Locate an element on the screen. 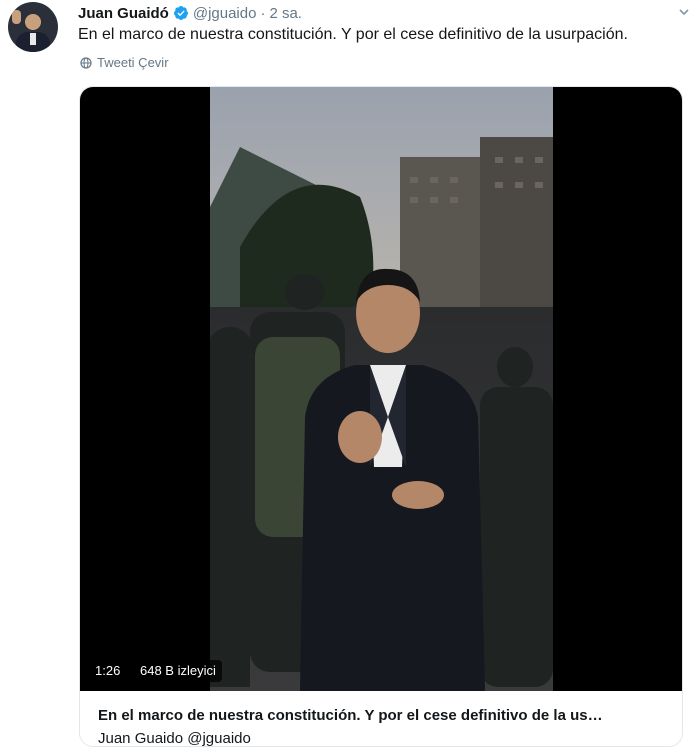 The image size is (696, 747). tweet-header: Juan Guaidó @jguaido · 2 sa. is located at coordinates (190, 13).